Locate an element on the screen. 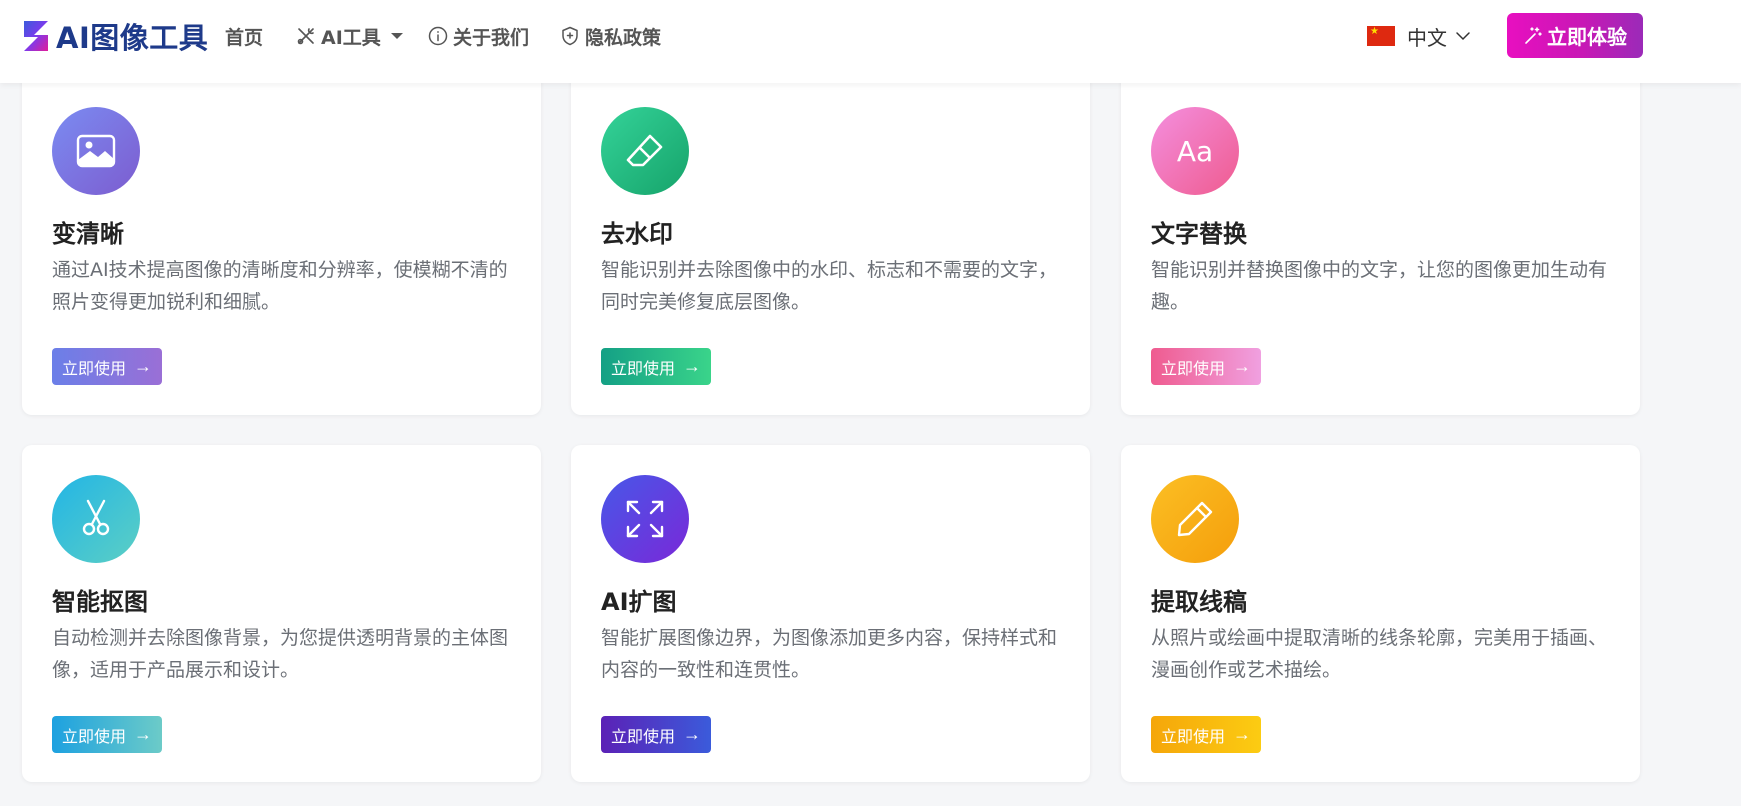  nav-about-us-label: 关于我们 is located at coordinates (491, 37).